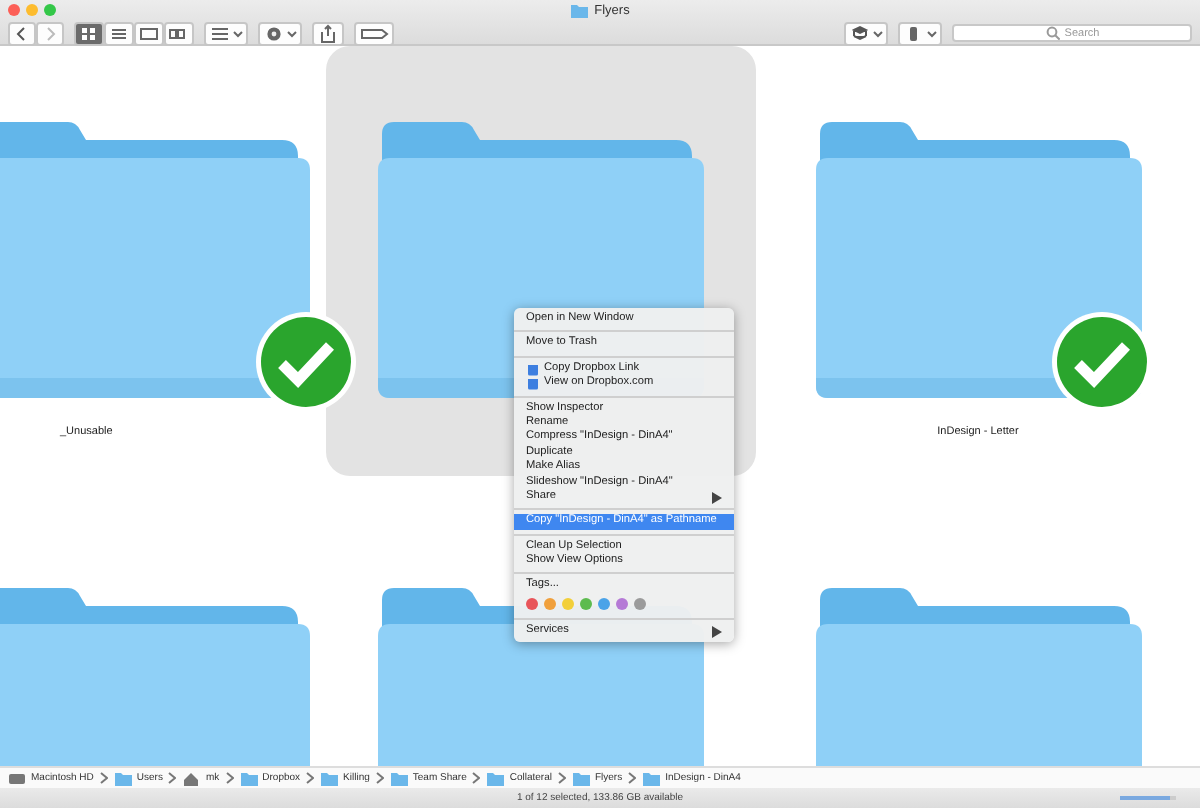 This screenshot has height=808, width=1200. I want to click on toolbar-menu-button, so click(920, 33).